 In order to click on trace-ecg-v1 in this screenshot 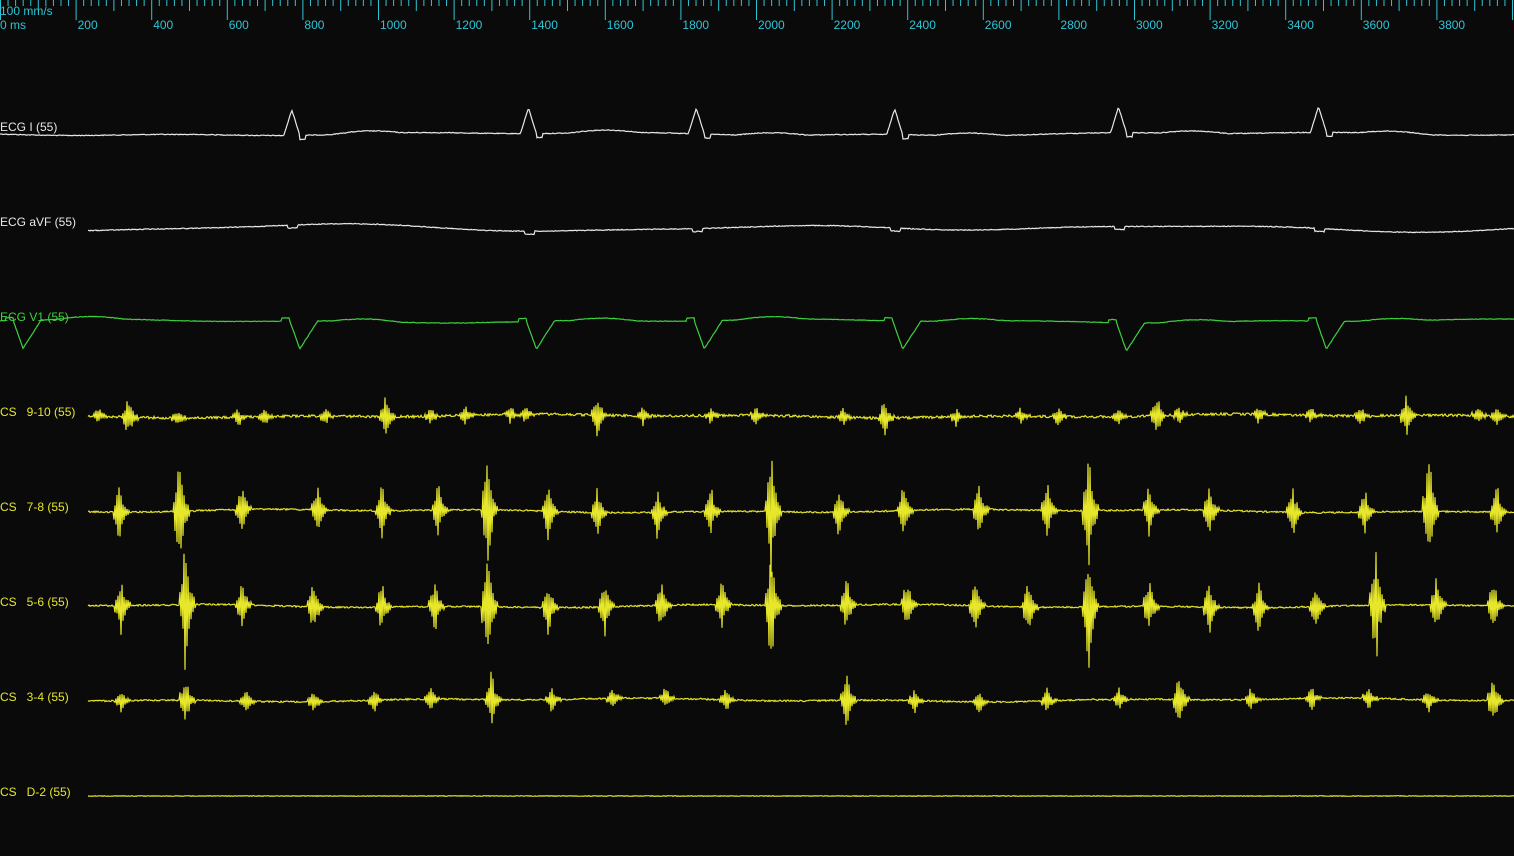, I will do `click(757, 333)`.